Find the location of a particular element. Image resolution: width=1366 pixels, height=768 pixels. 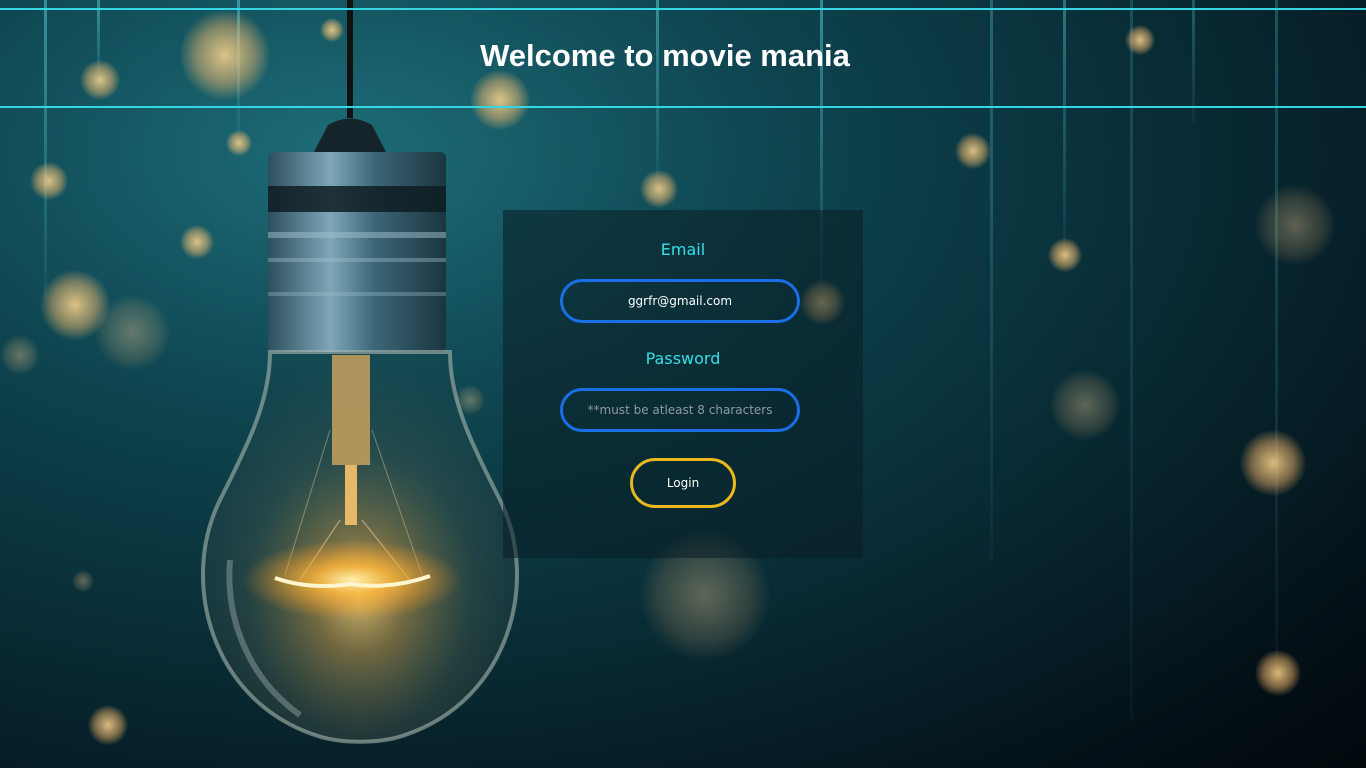

page-title: Welcome to movie mania is located at coordinates (665, 55).